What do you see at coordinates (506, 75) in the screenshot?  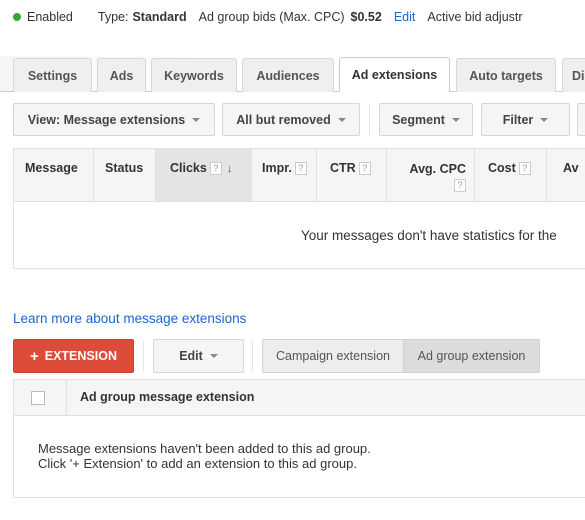 I see `tab-auto-targets: Auto targets` at bounding box center [506, 75].